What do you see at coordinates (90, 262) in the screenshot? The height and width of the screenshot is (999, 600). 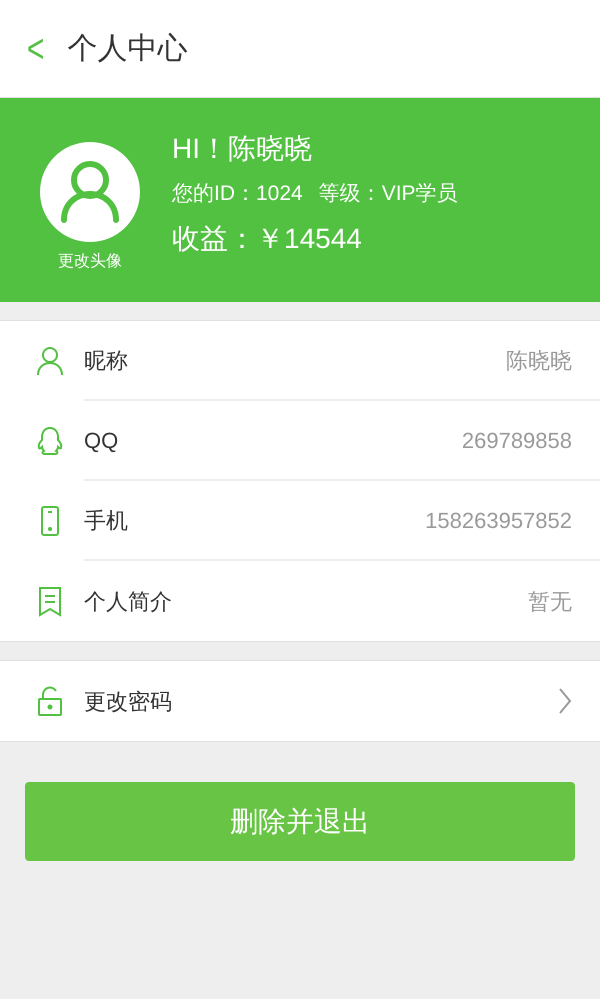 I see `avatar-caption: 更改头像` at bounding box center [90, 262].